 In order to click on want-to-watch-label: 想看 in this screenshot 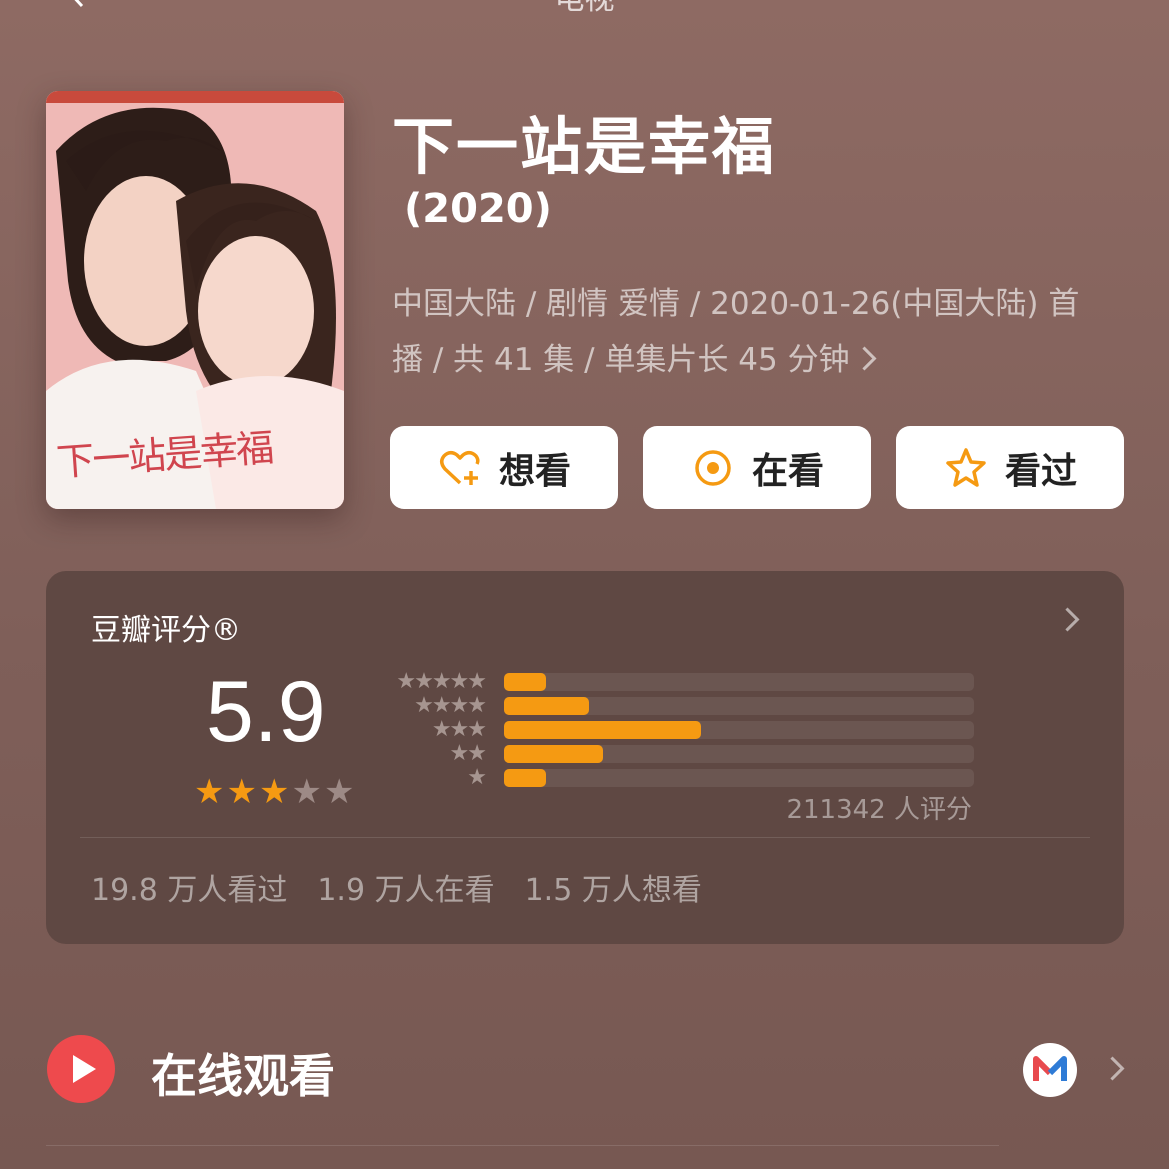, I will do `click(534, 471)`.